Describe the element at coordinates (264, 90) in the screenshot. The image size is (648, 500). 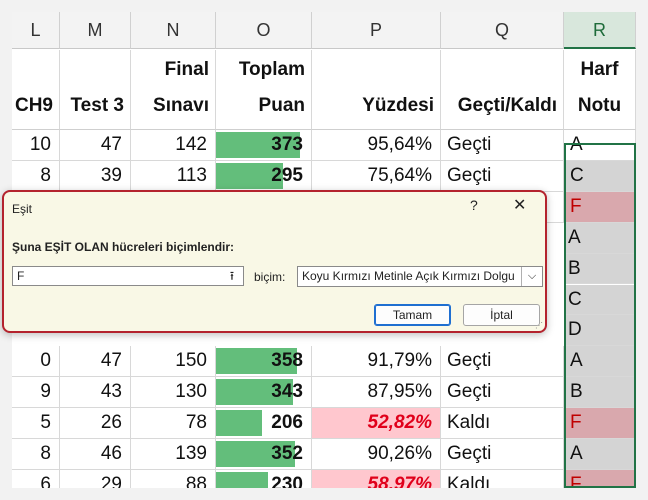
I see `header-cell-toplam: Toplam Puan` at that location.